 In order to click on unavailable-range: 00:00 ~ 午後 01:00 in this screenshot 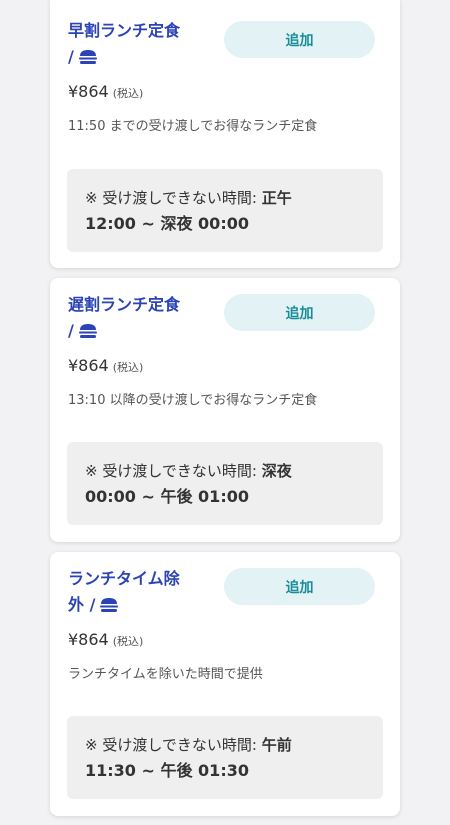, I will do `click(167, 496)`.